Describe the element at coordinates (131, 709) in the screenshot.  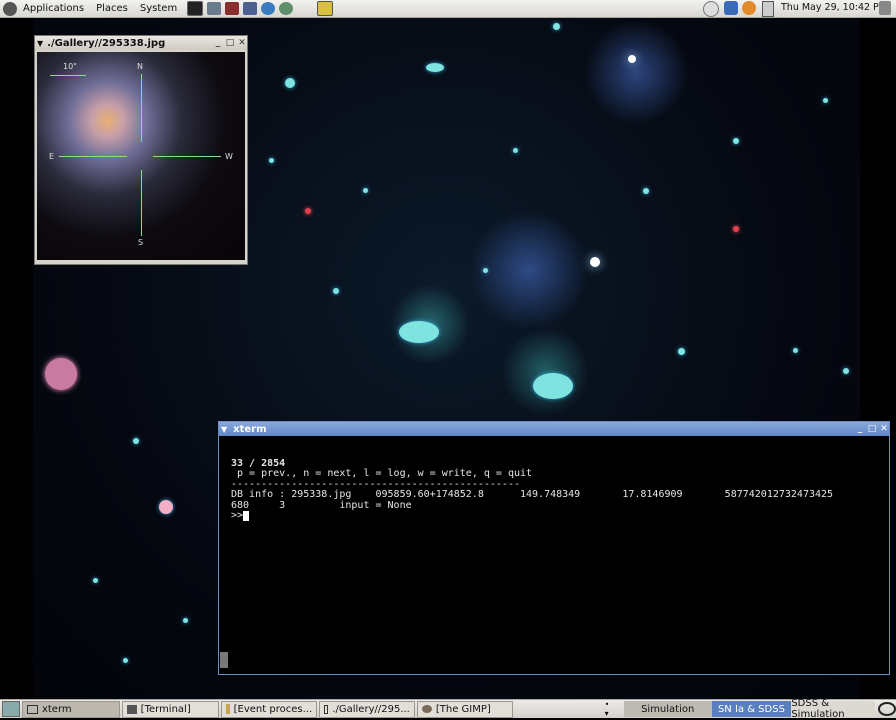
I see `terminal-icon` at that location.